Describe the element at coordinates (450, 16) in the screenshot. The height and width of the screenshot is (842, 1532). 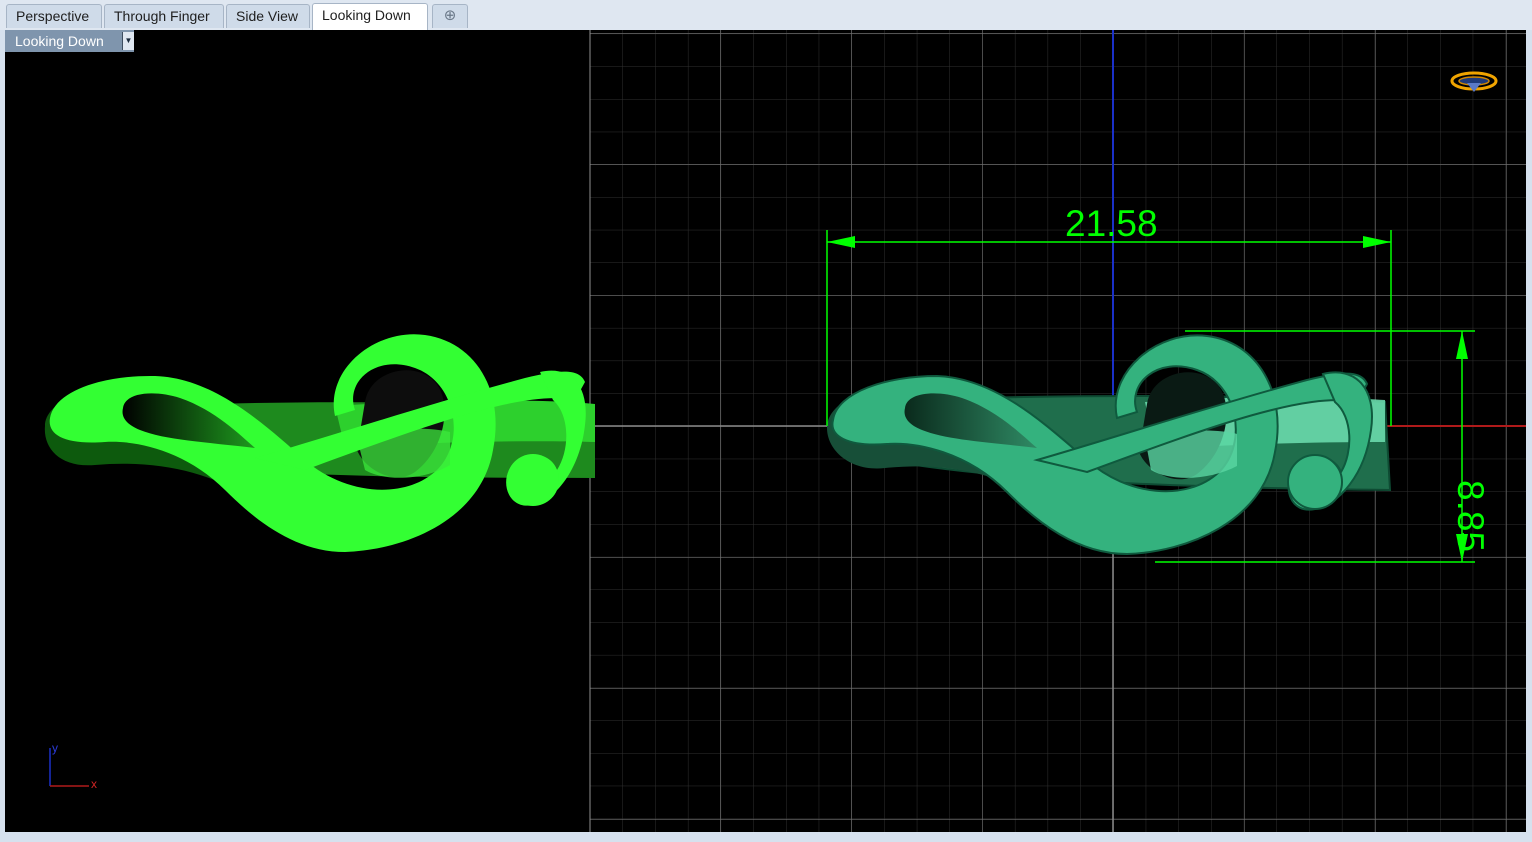
I see `add-tab-icon: ⊕` at that location.